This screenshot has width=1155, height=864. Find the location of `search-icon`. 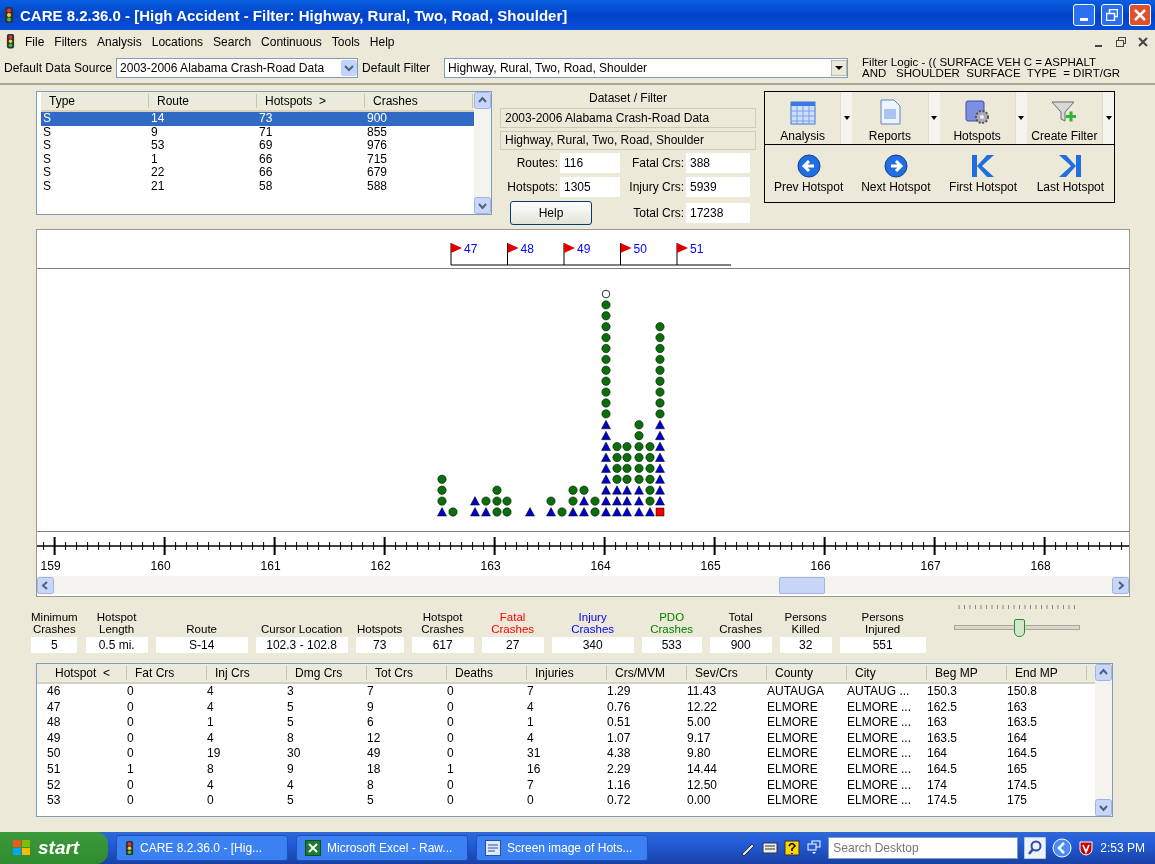

search-icon is located at coordinates (1035, 848).